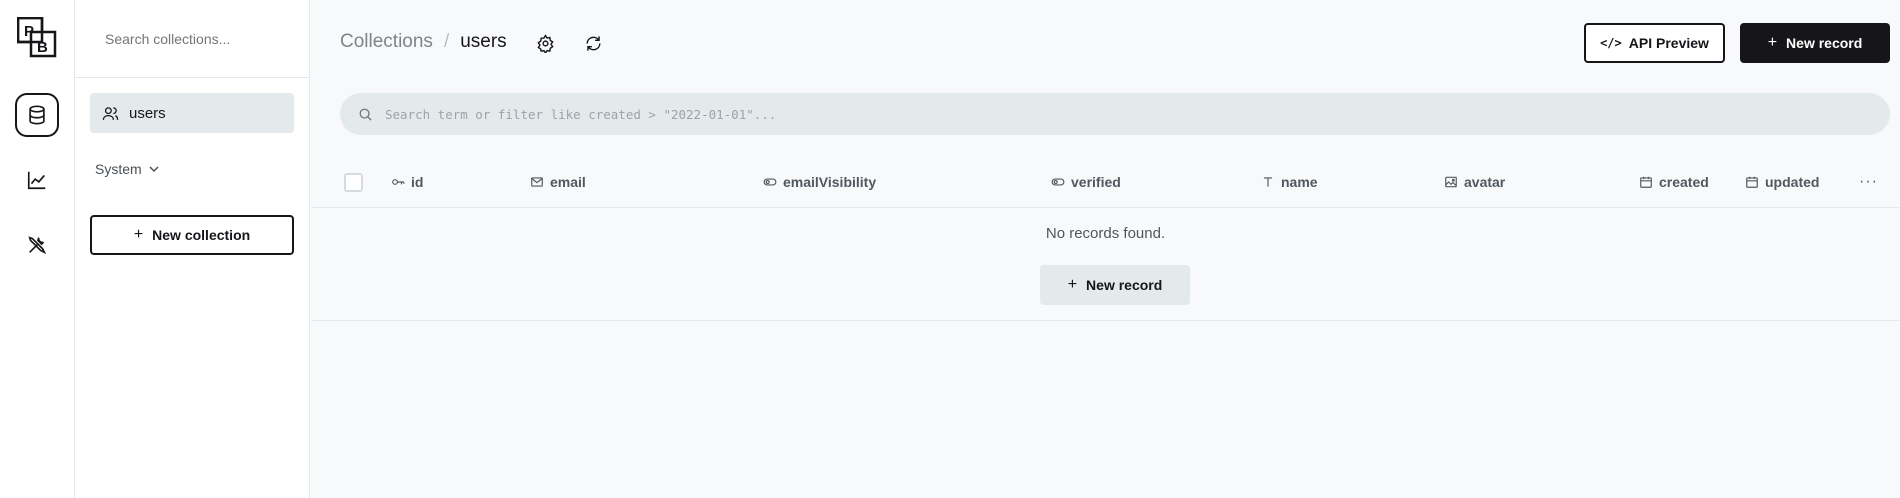 The height and width of the screenshot is (498, 1900). Describe the element at coordinates (192, 113) in the screenshot. I see `sidebar-item-users: users` at that location.